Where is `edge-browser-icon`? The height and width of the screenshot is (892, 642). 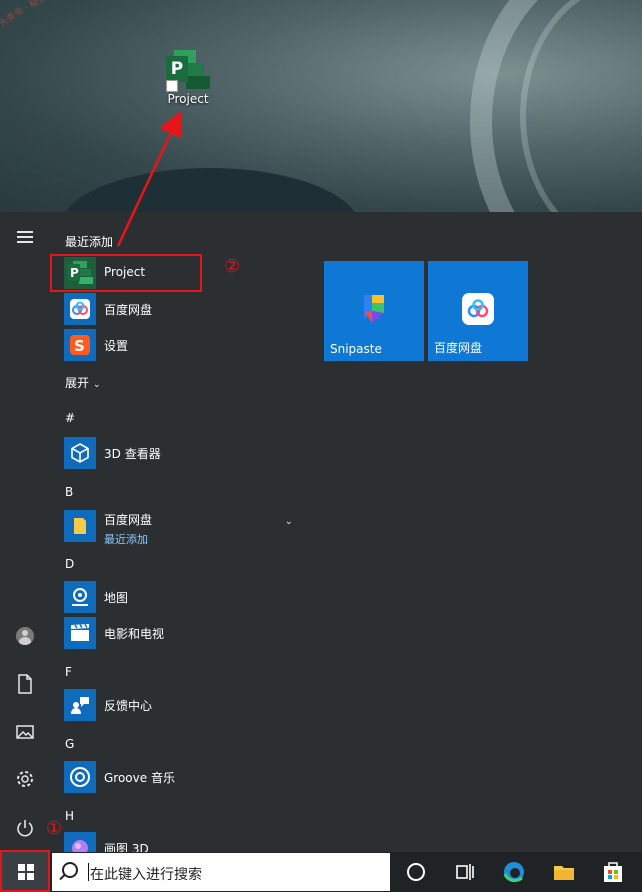 edge-browser-icon is located at coordinates (514, 872).